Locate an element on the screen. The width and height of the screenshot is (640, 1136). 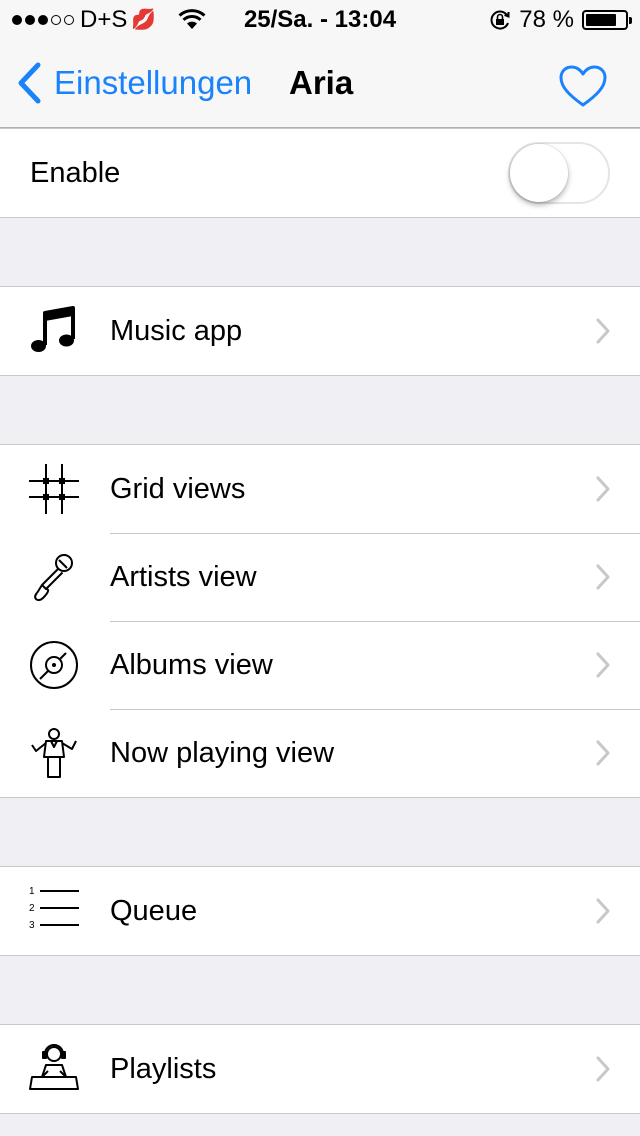
heart-icon is located at coordinates (583, 86).